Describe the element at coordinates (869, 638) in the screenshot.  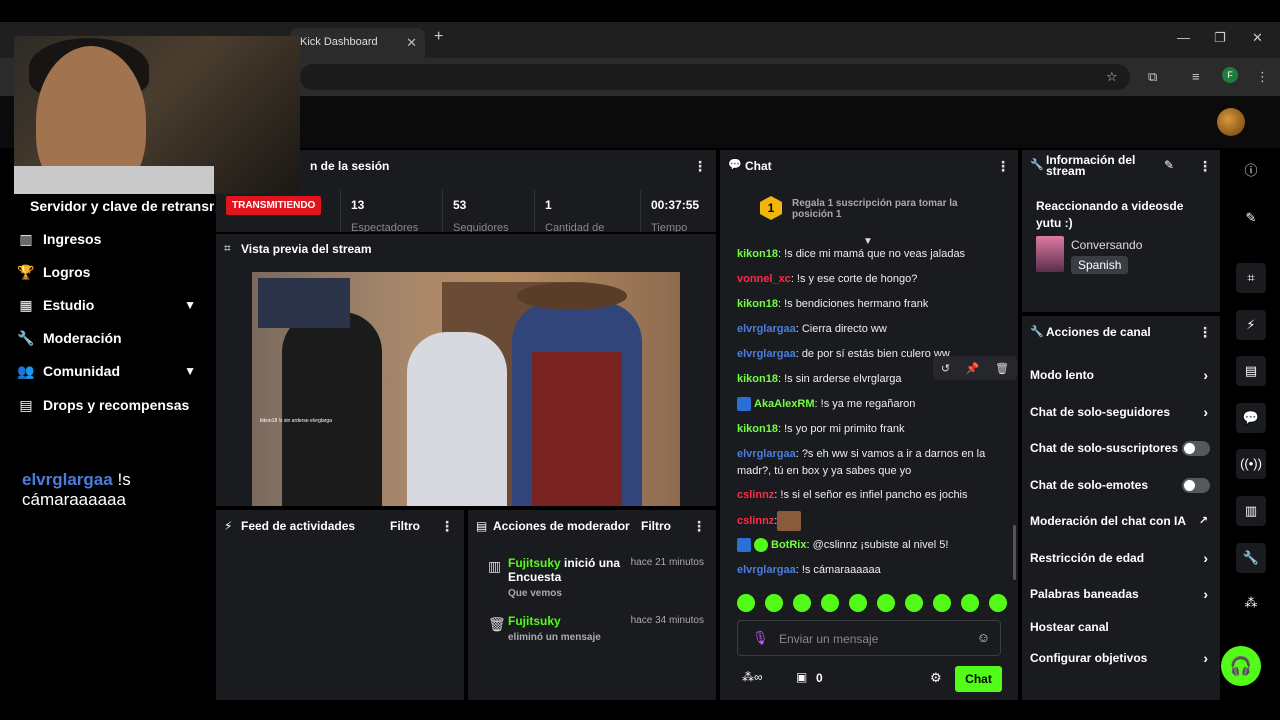
I see `chat-input: 🎙 Enviar un mensaje ☺` at that location.